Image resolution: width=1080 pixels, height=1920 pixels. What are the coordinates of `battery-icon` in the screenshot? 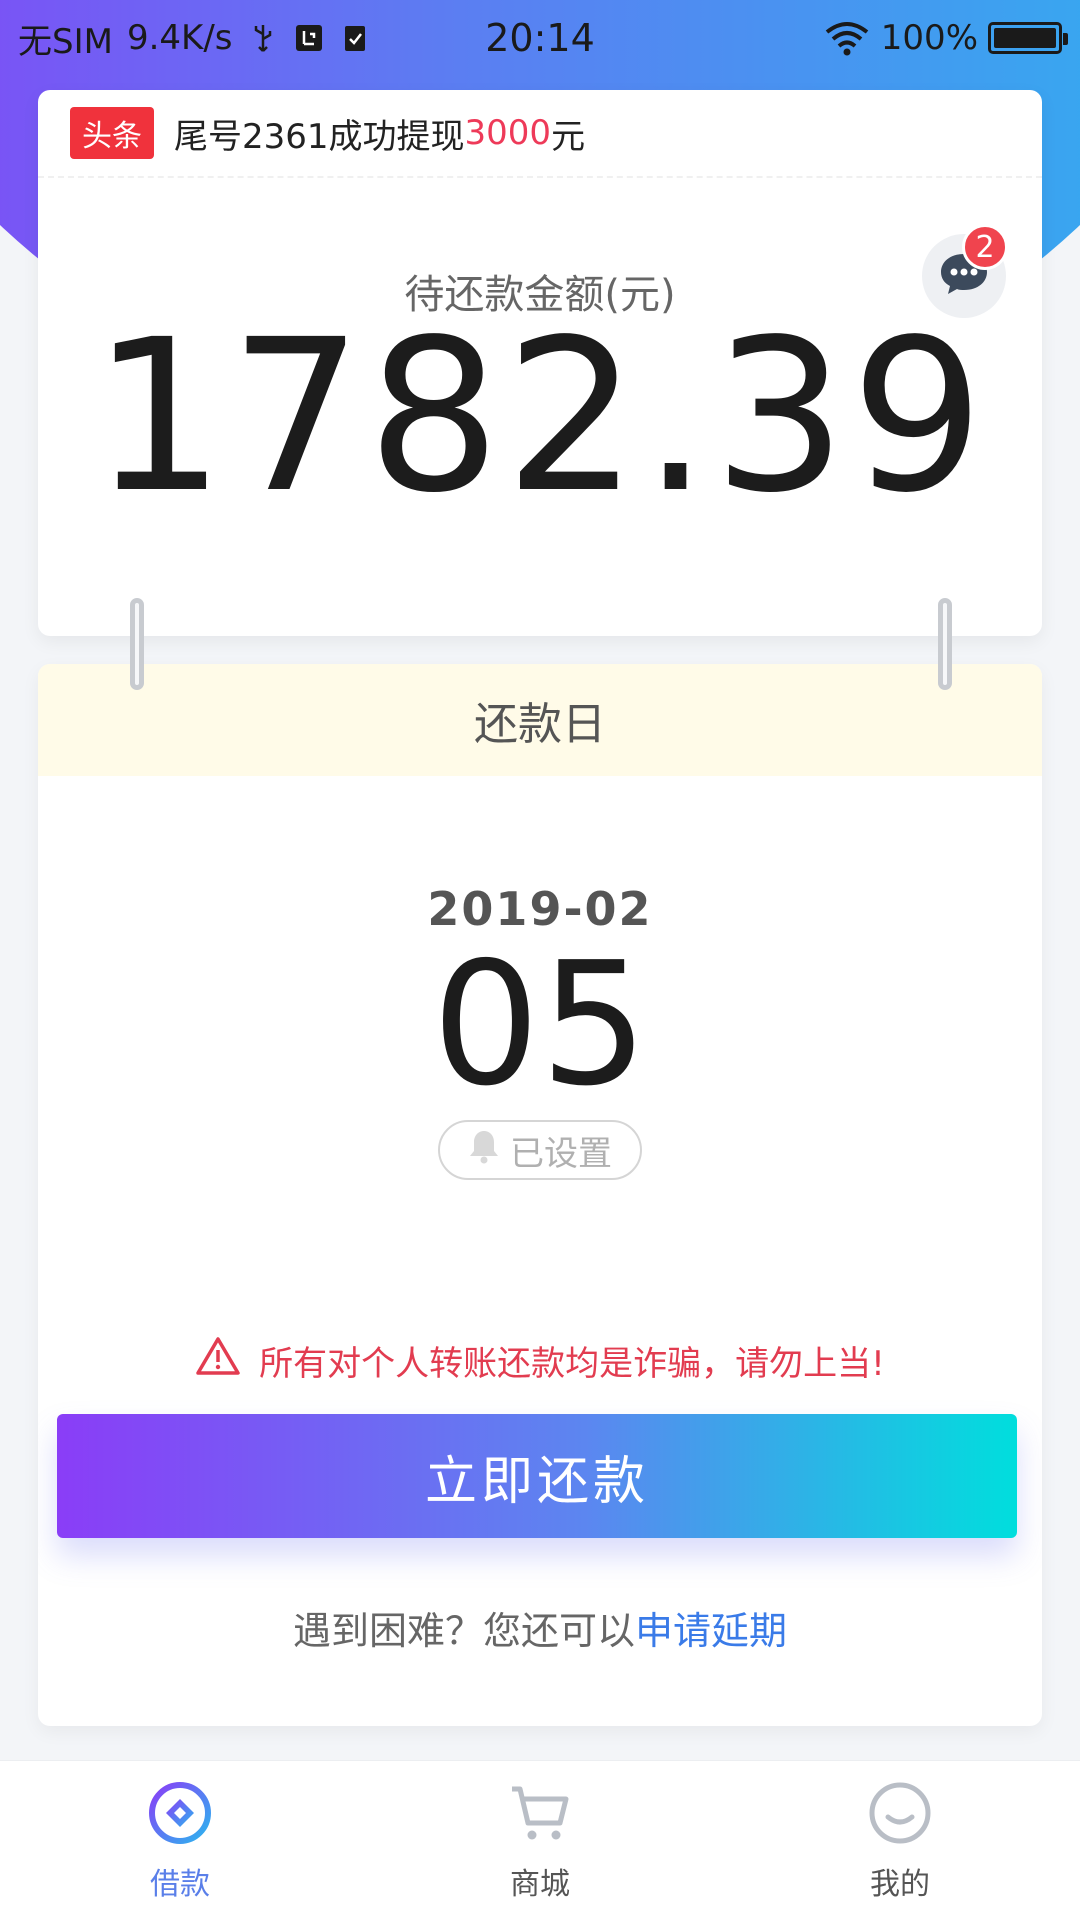 It's located at (1028, 38).